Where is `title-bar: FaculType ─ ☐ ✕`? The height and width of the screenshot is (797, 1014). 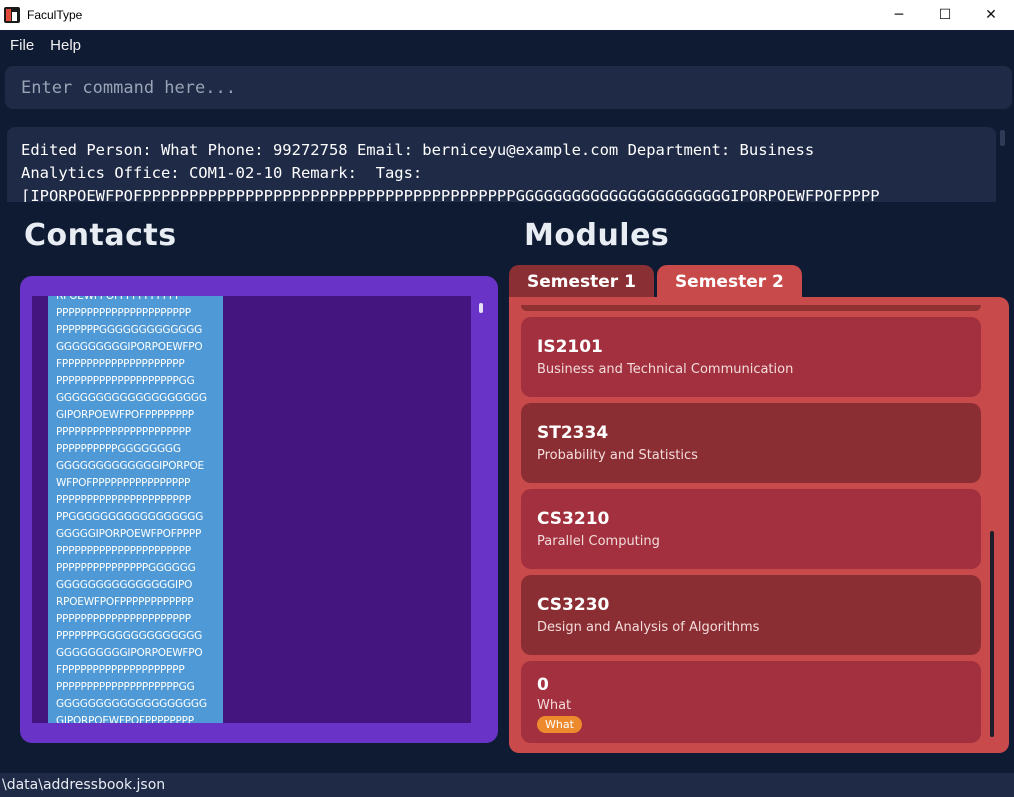 title-bar: FaculType ─ ☐ ✕ is located at coordinates (507, 15).